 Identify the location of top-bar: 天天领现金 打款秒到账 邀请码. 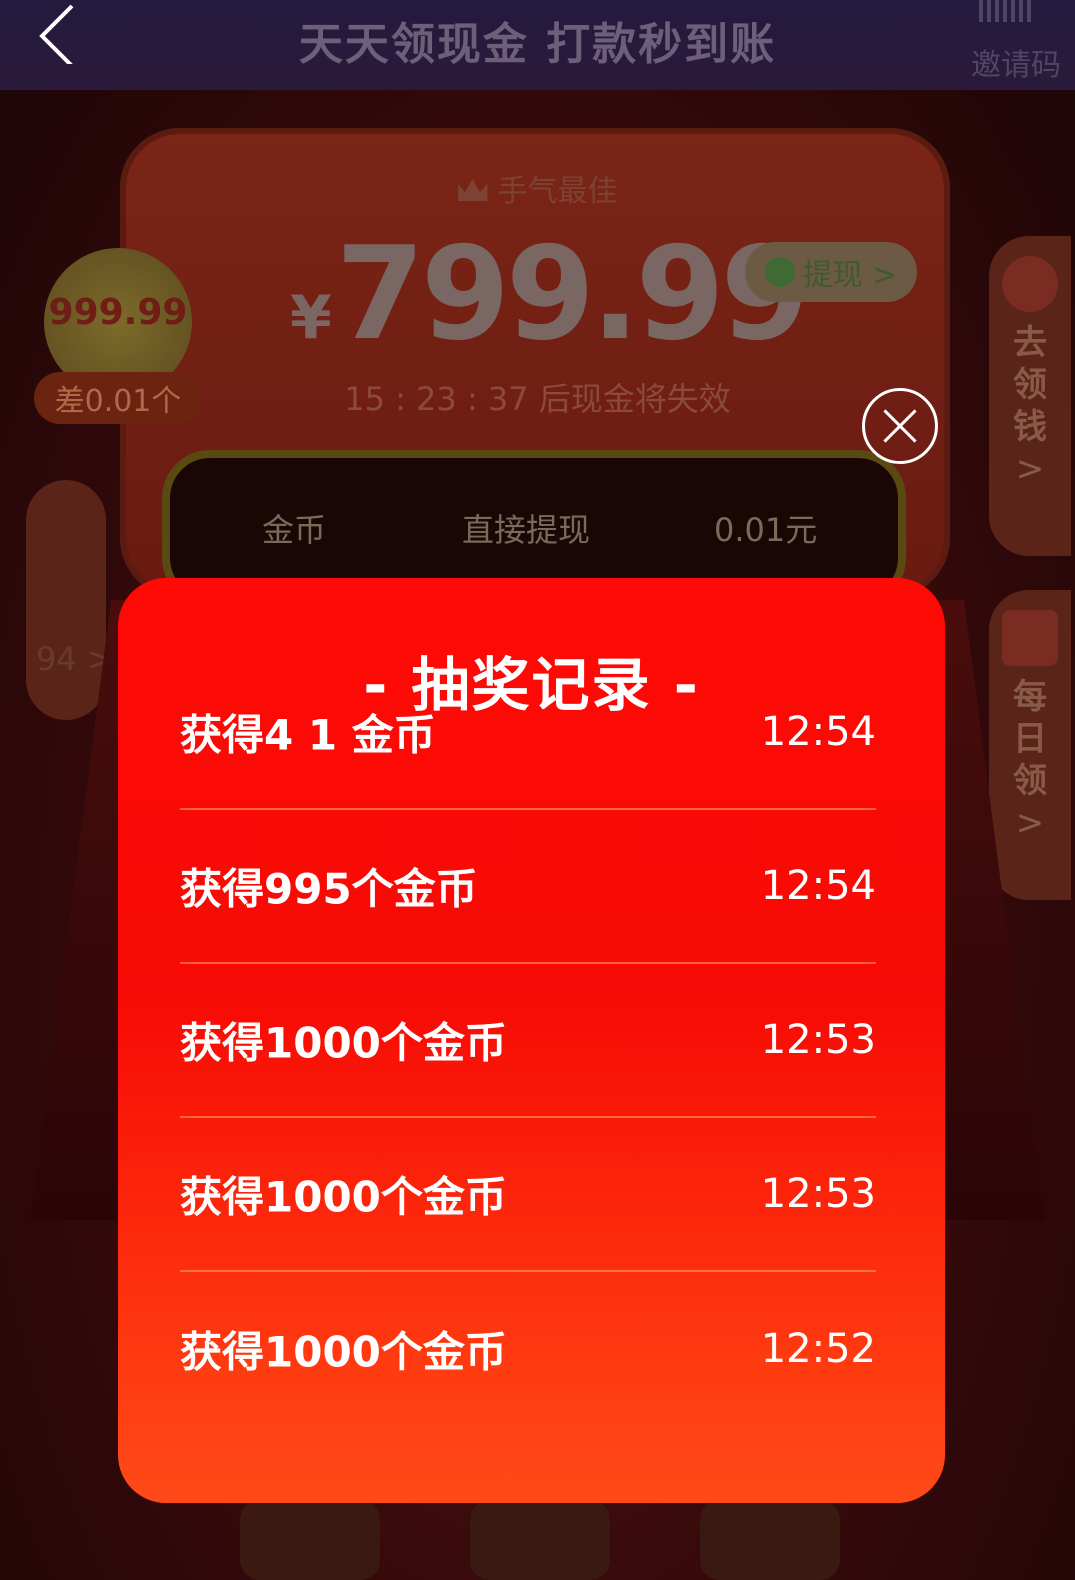
(537, 45).